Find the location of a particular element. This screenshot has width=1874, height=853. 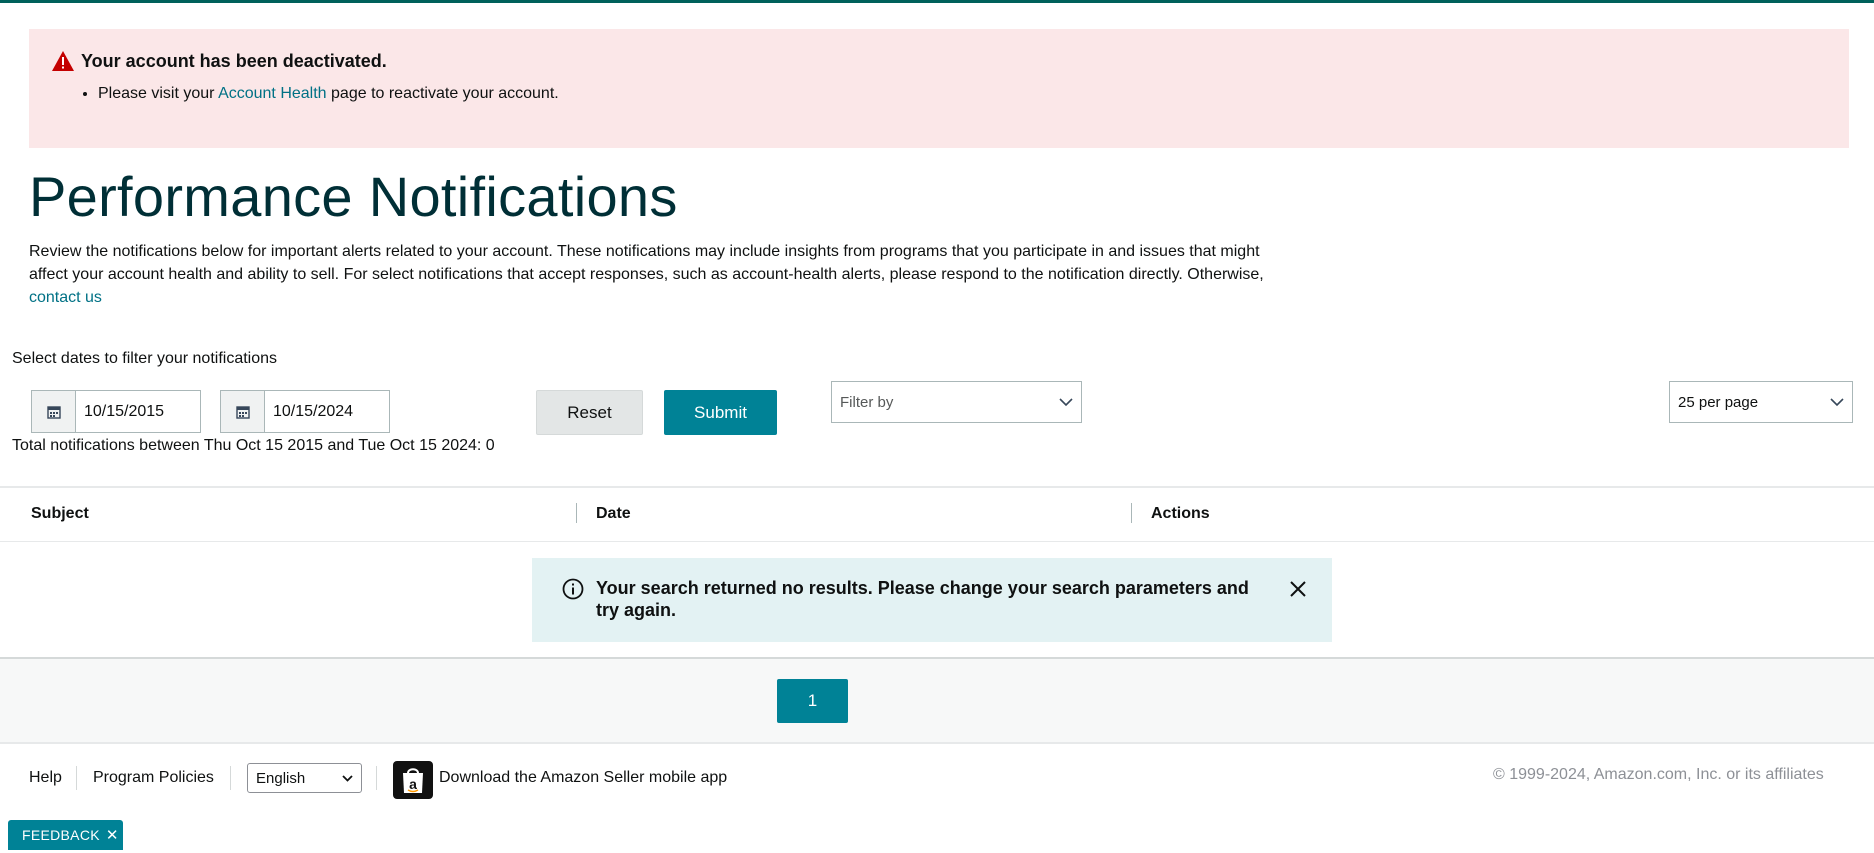

column-header-actions: Actions is located at coordinates (1180, 514).